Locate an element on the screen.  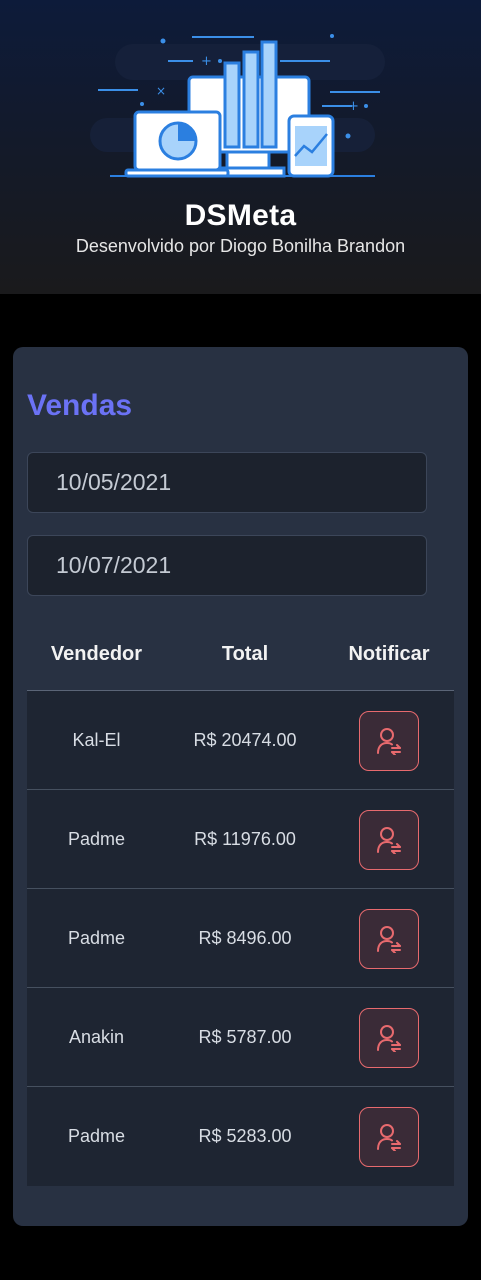
total-cell: R$ 20474.00 is located at coordinates (245, 740).